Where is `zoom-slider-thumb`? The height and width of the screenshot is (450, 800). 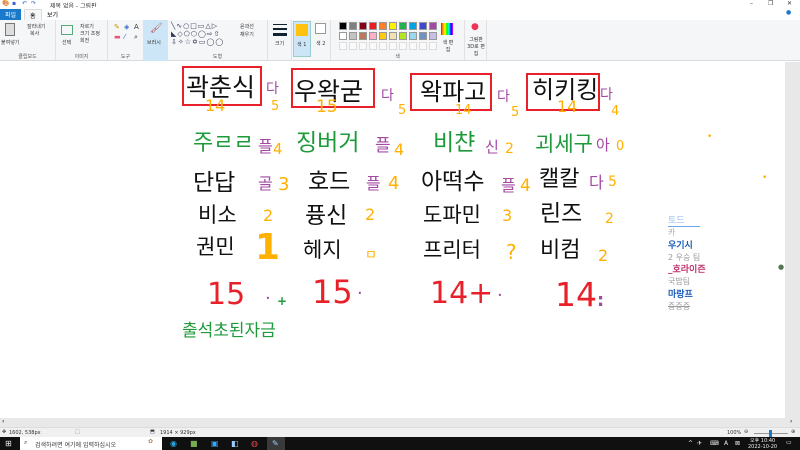
zoom-slider-thumb is located at coordinates (770, 433).